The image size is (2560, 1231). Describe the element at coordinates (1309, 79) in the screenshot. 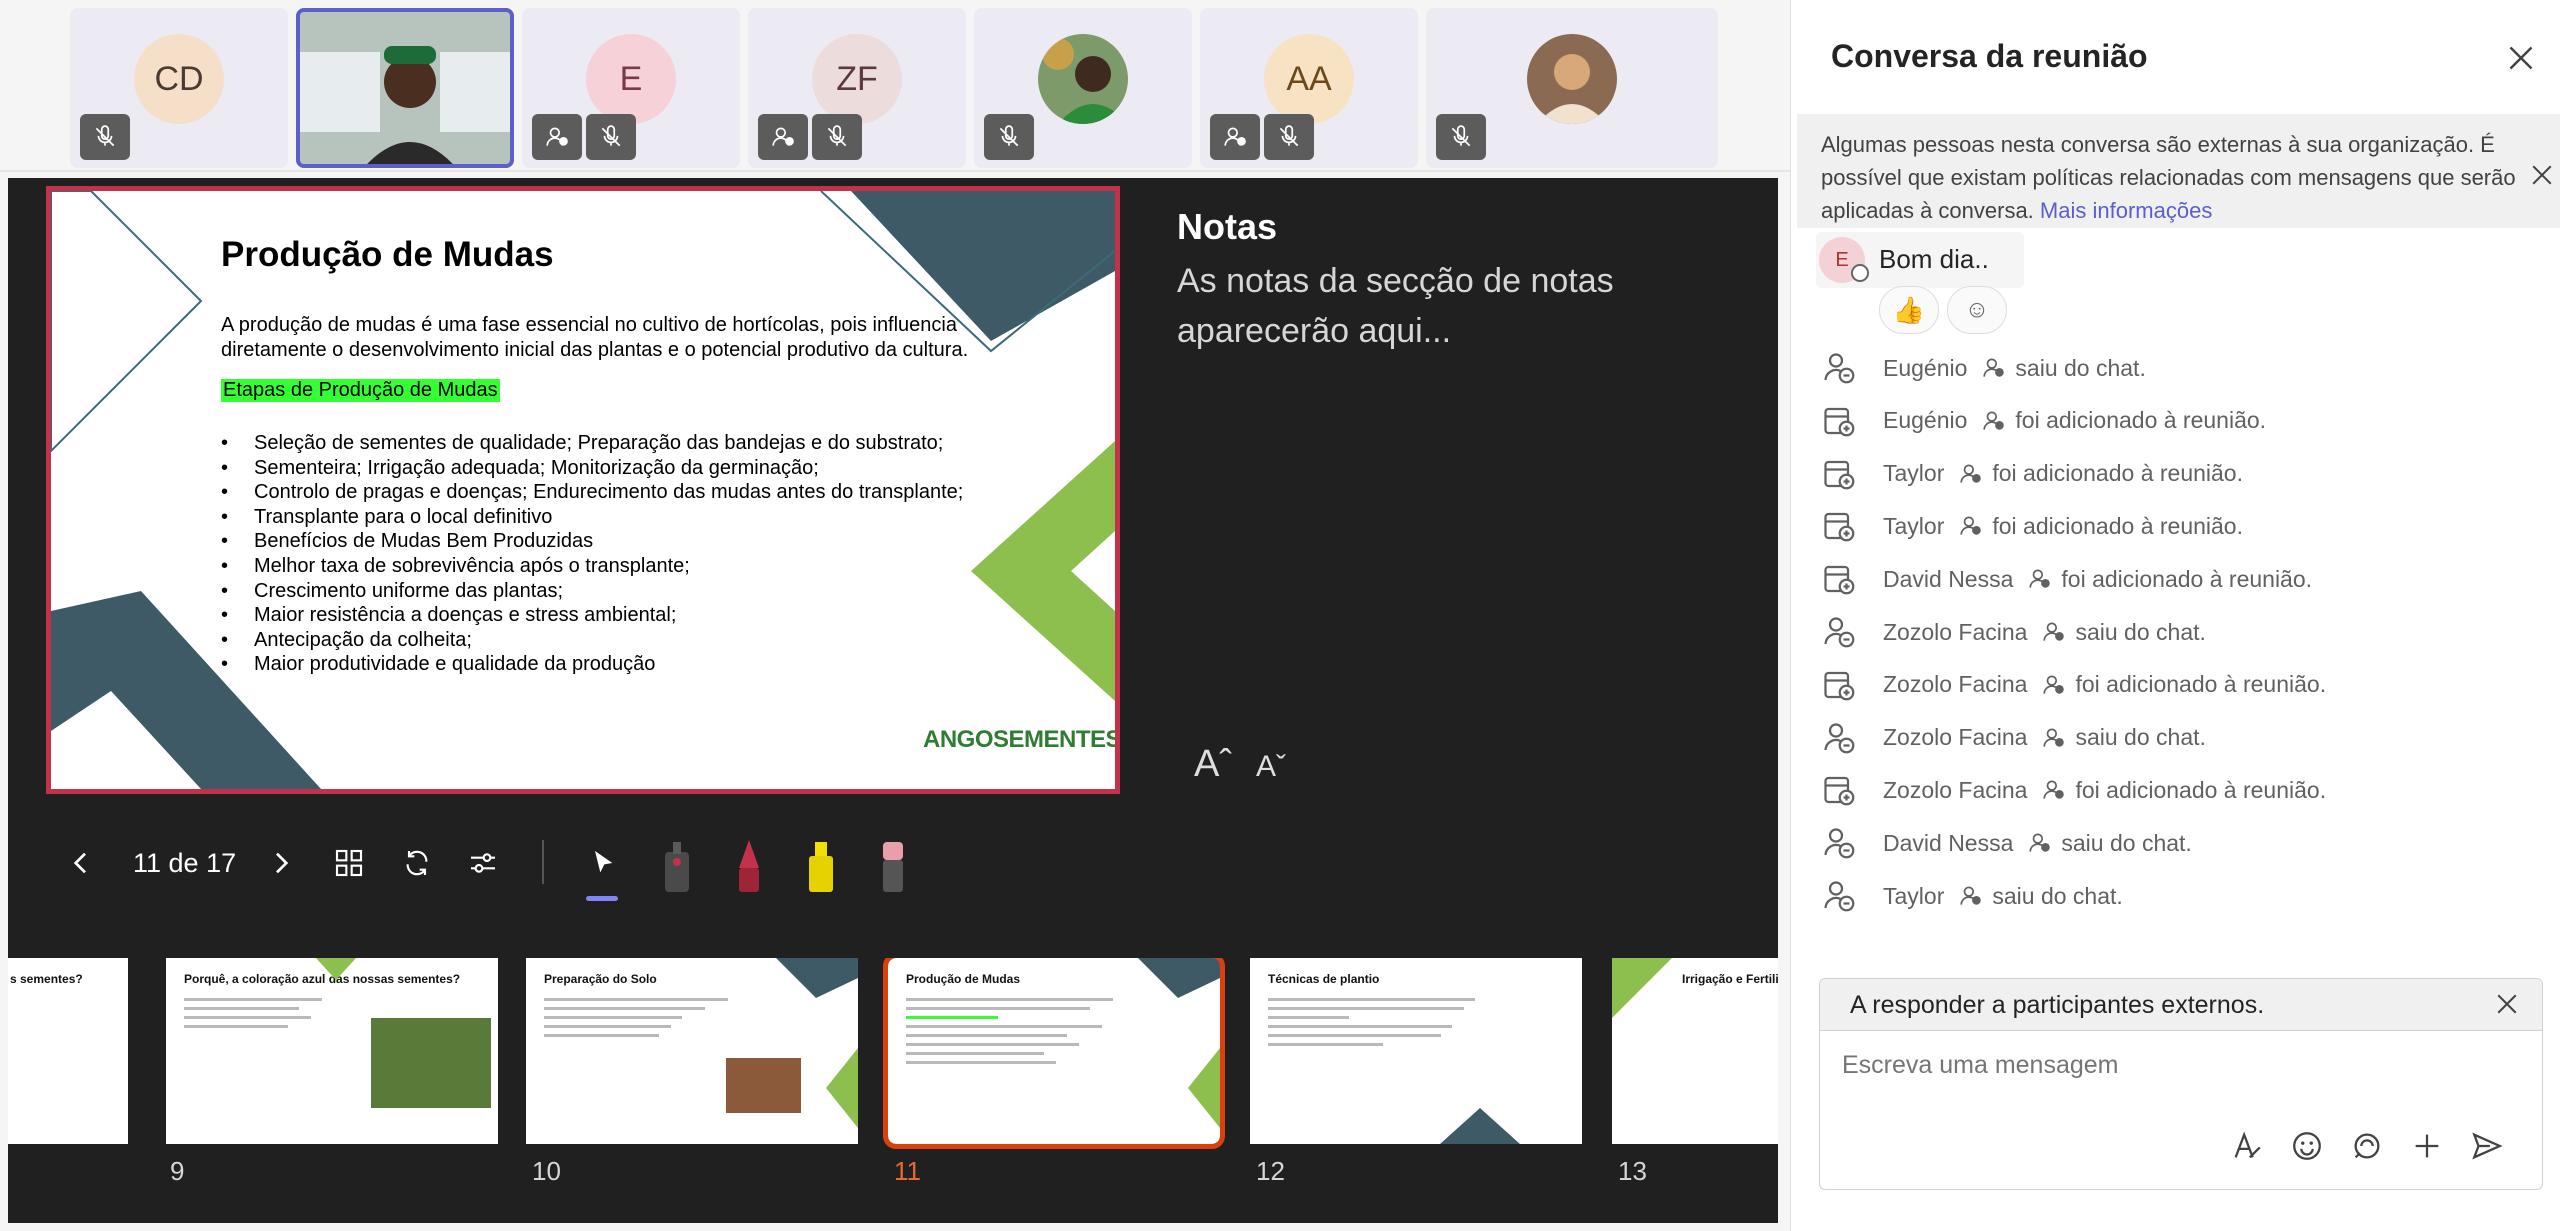

I see `avatar: AA` at that location.